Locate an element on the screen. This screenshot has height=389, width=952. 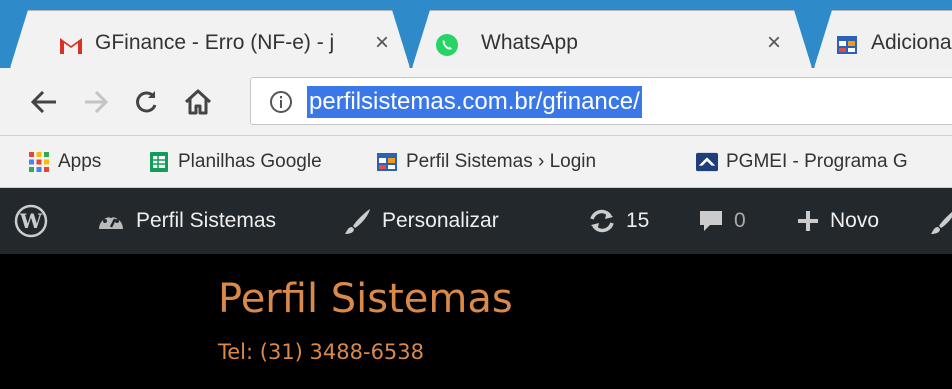
gmail-icon is located at coordinates (71, 45).